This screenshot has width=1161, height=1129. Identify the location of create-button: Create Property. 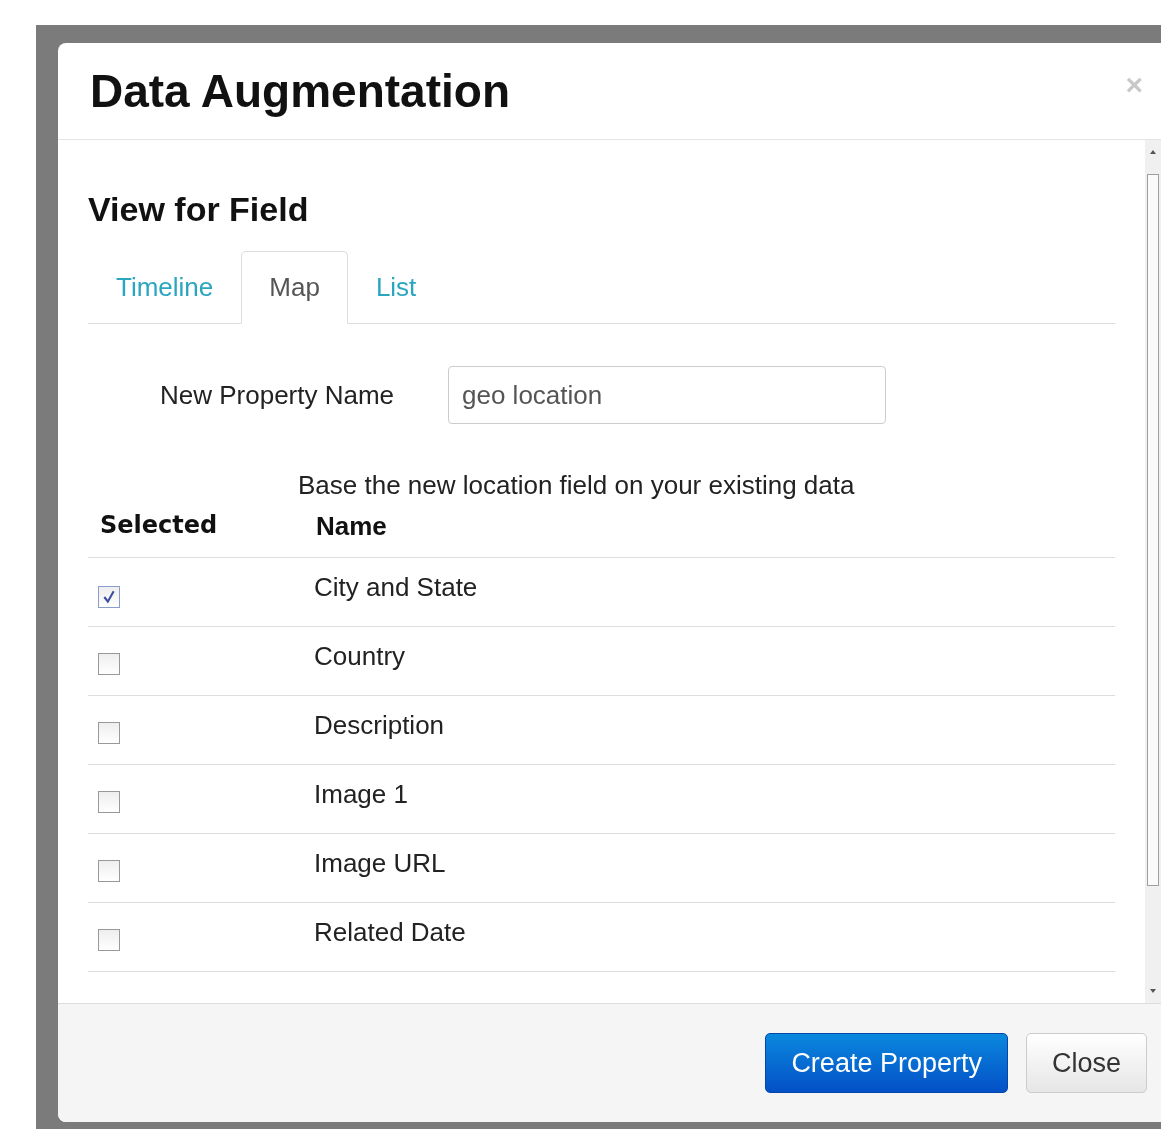
(886, 1063).